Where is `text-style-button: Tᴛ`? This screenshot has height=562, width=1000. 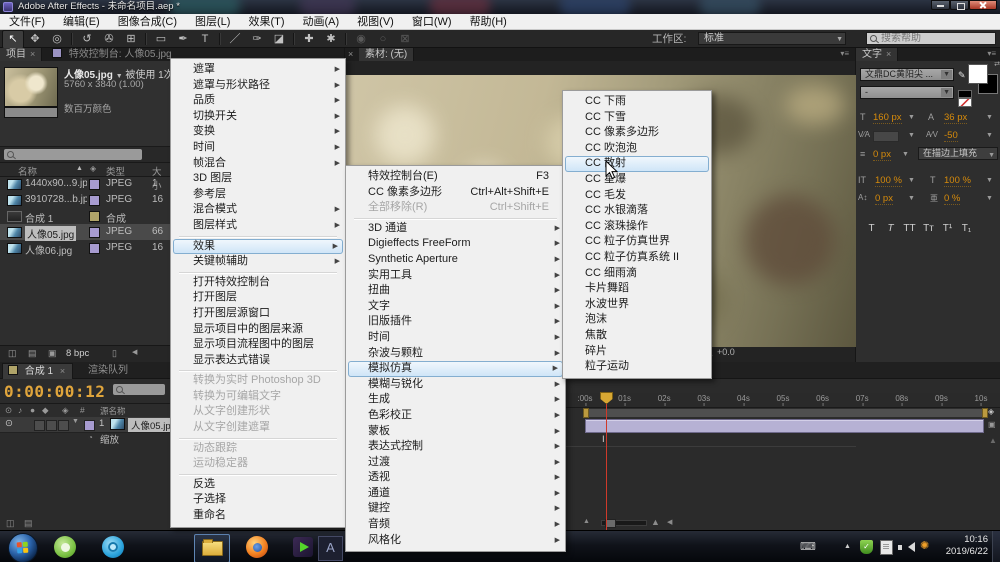 text-style-button: Tᴛ is located at coordinates (928, 228).